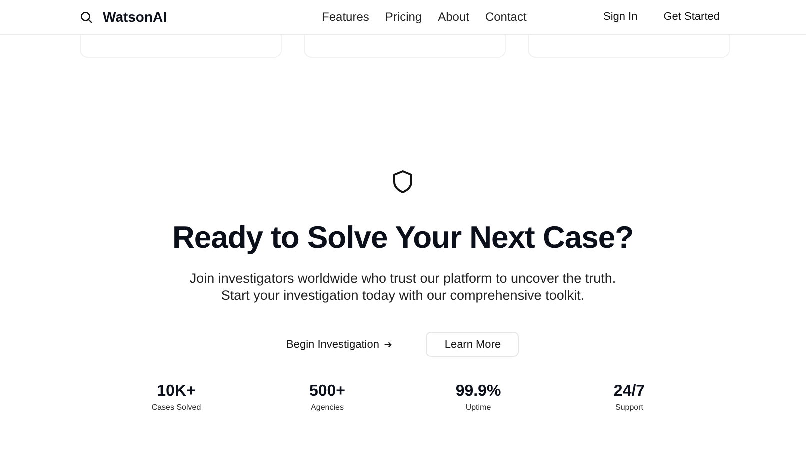 Image resolution: width=806 pixels, height=456 pixels. Describe the element at coordinates (327, 407) in the screenshot. I see `stat-label: Agencies` at that location.